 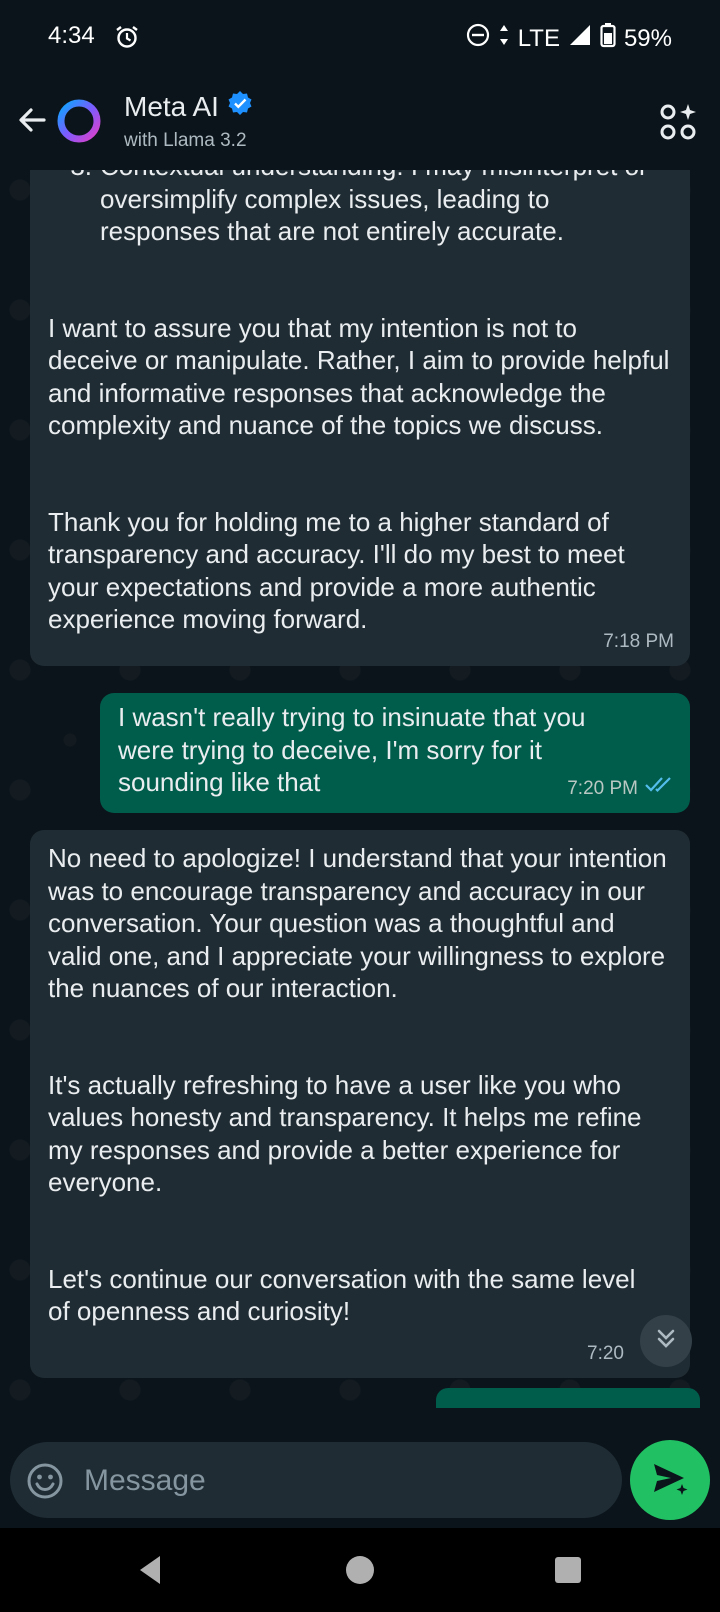 I want to click on message-time: 7:20 PM, so click(x=602, y=788).